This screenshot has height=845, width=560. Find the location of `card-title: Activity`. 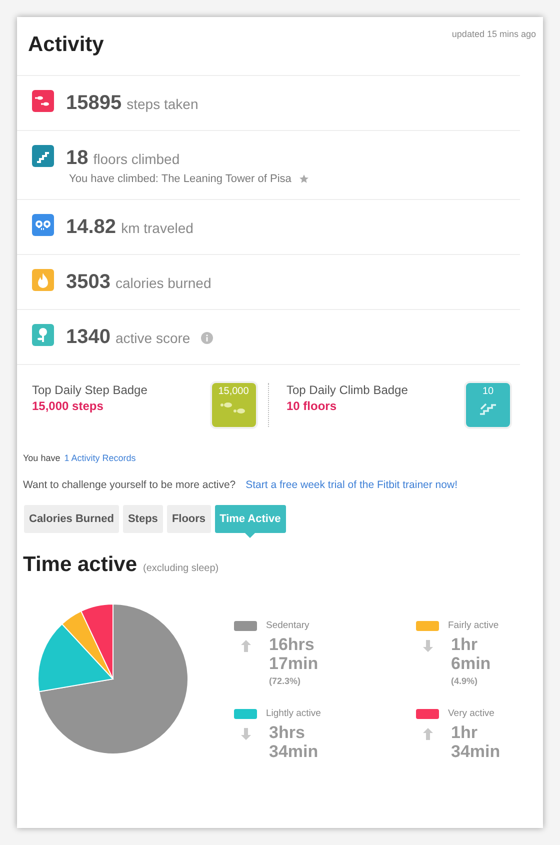

card-title: Activity is located at coordinates (66, 45).